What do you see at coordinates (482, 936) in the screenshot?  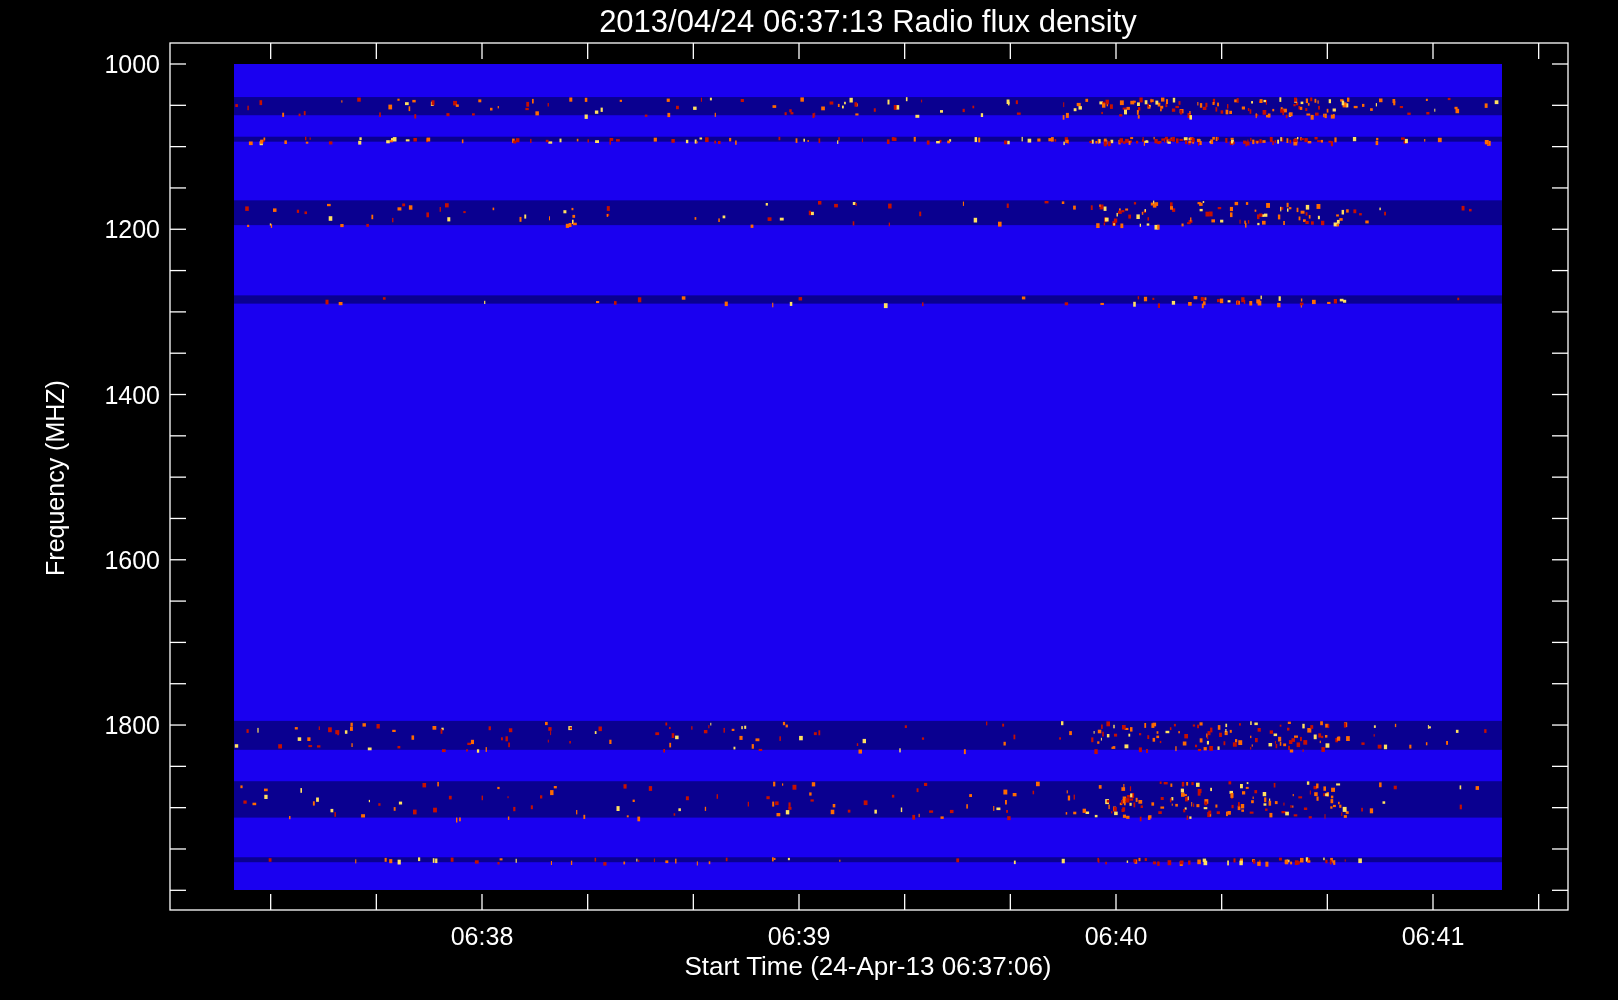 I see `x-tick-label: 06:38` at bounding box center [482, 936].